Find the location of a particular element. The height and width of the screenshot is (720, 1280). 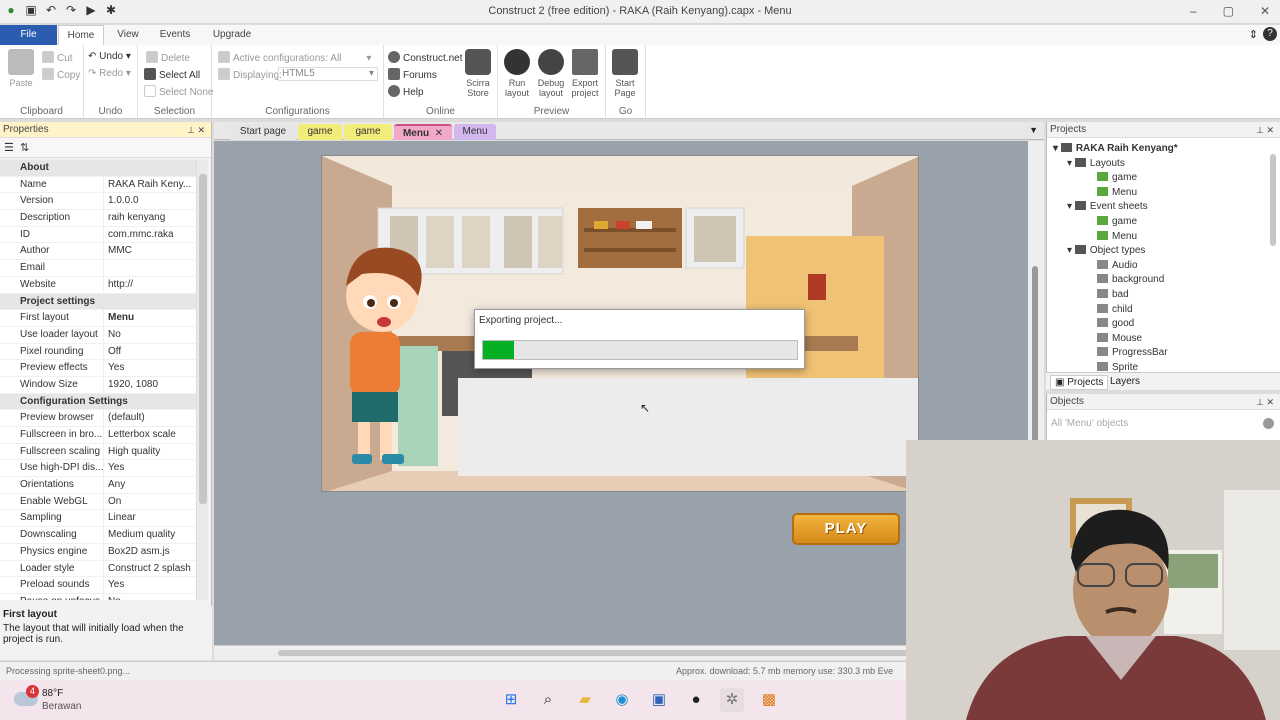

property-row: Pause on unfocusNo is located at coordinates (98, 596).